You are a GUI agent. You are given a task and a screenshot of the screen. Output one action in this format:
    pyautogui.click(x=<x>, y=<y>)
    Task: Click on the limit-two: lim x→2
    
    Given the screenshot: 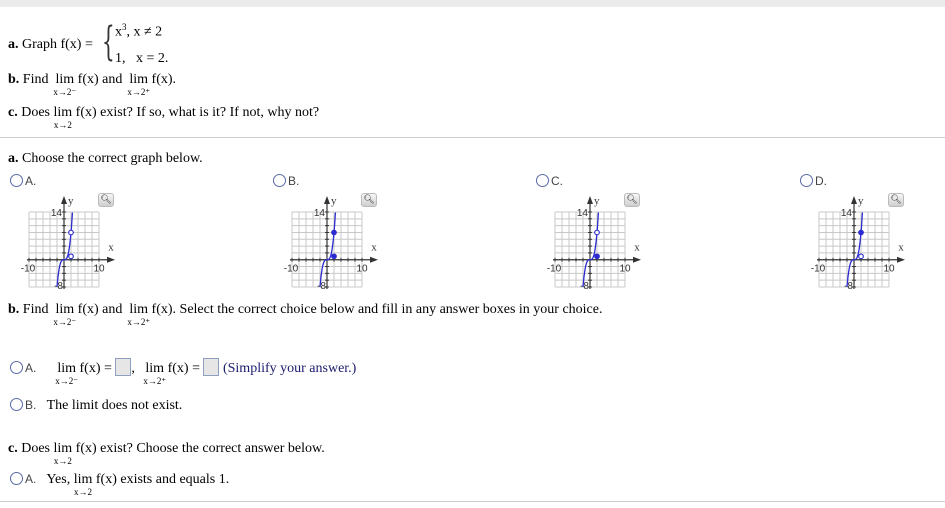 What is the action you would take?
    pyautogui.click(x=63, y=117)
    